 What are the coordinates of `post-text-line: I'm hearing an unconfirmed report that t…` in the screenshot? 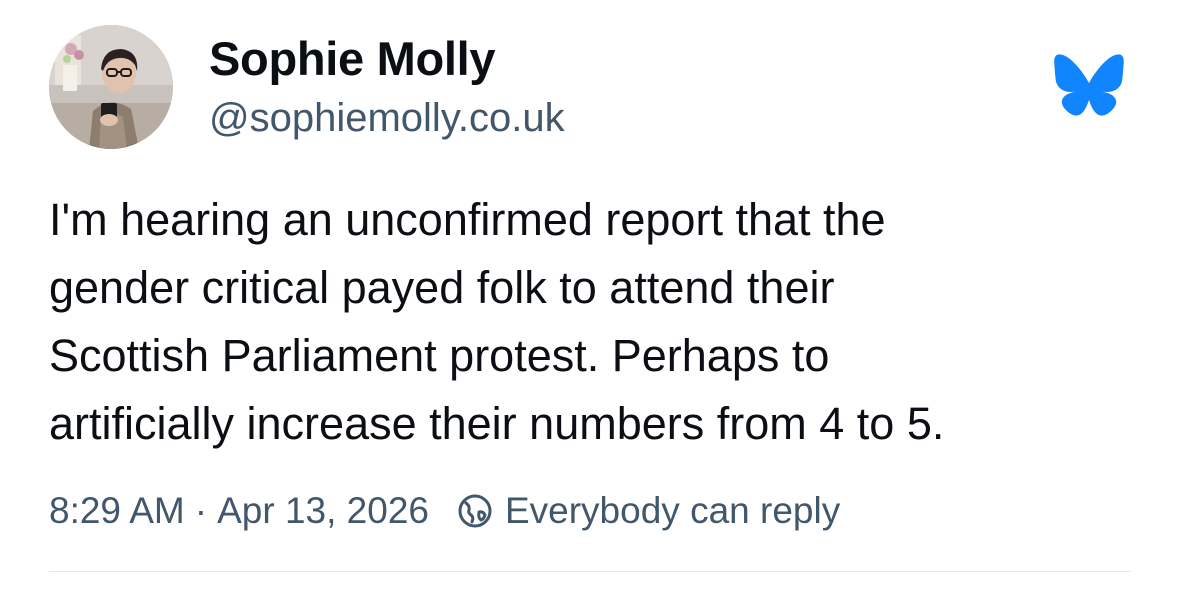 It's located at (467, 219).